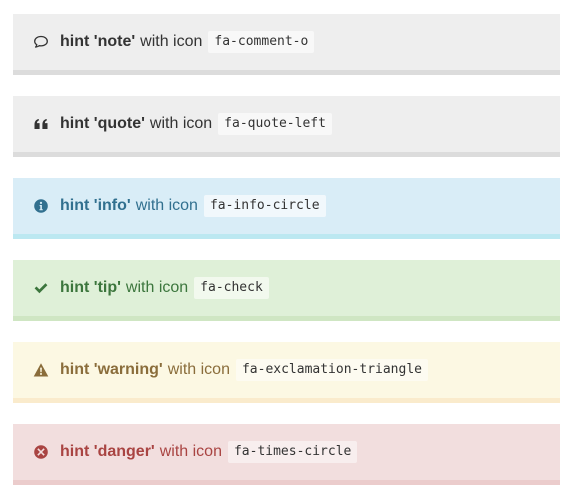 The image size is (573, 501). Describe the element at coordinates (264, 206) in the screenshot. I see `hint-code: fa-info-circle` at that location.